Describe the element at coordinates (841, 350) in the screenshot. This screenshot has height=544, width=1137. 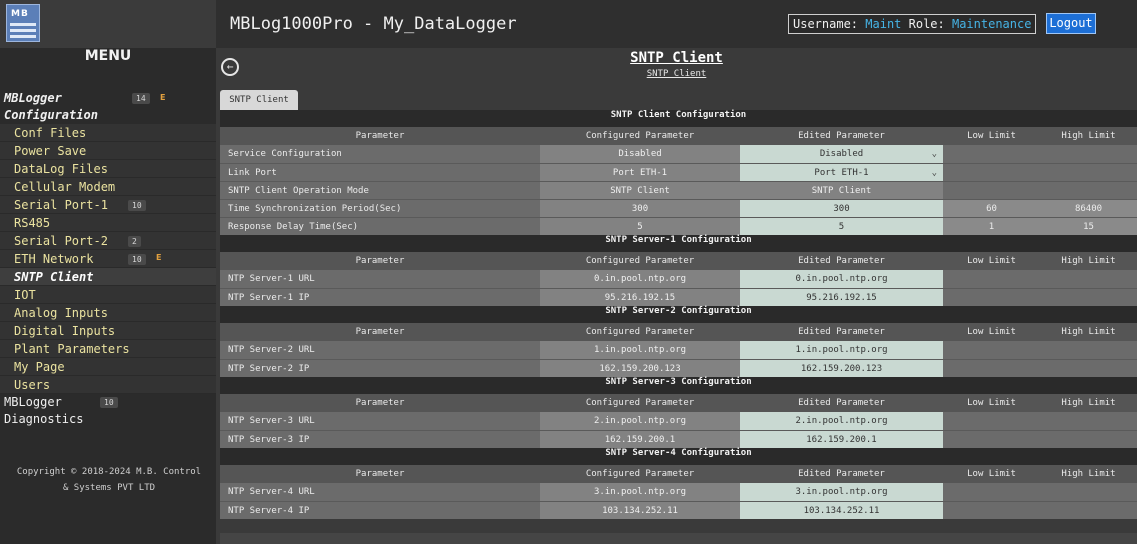
I see `ntp-server-2-url-input: 1.in.pool.ntp.org` at that location.